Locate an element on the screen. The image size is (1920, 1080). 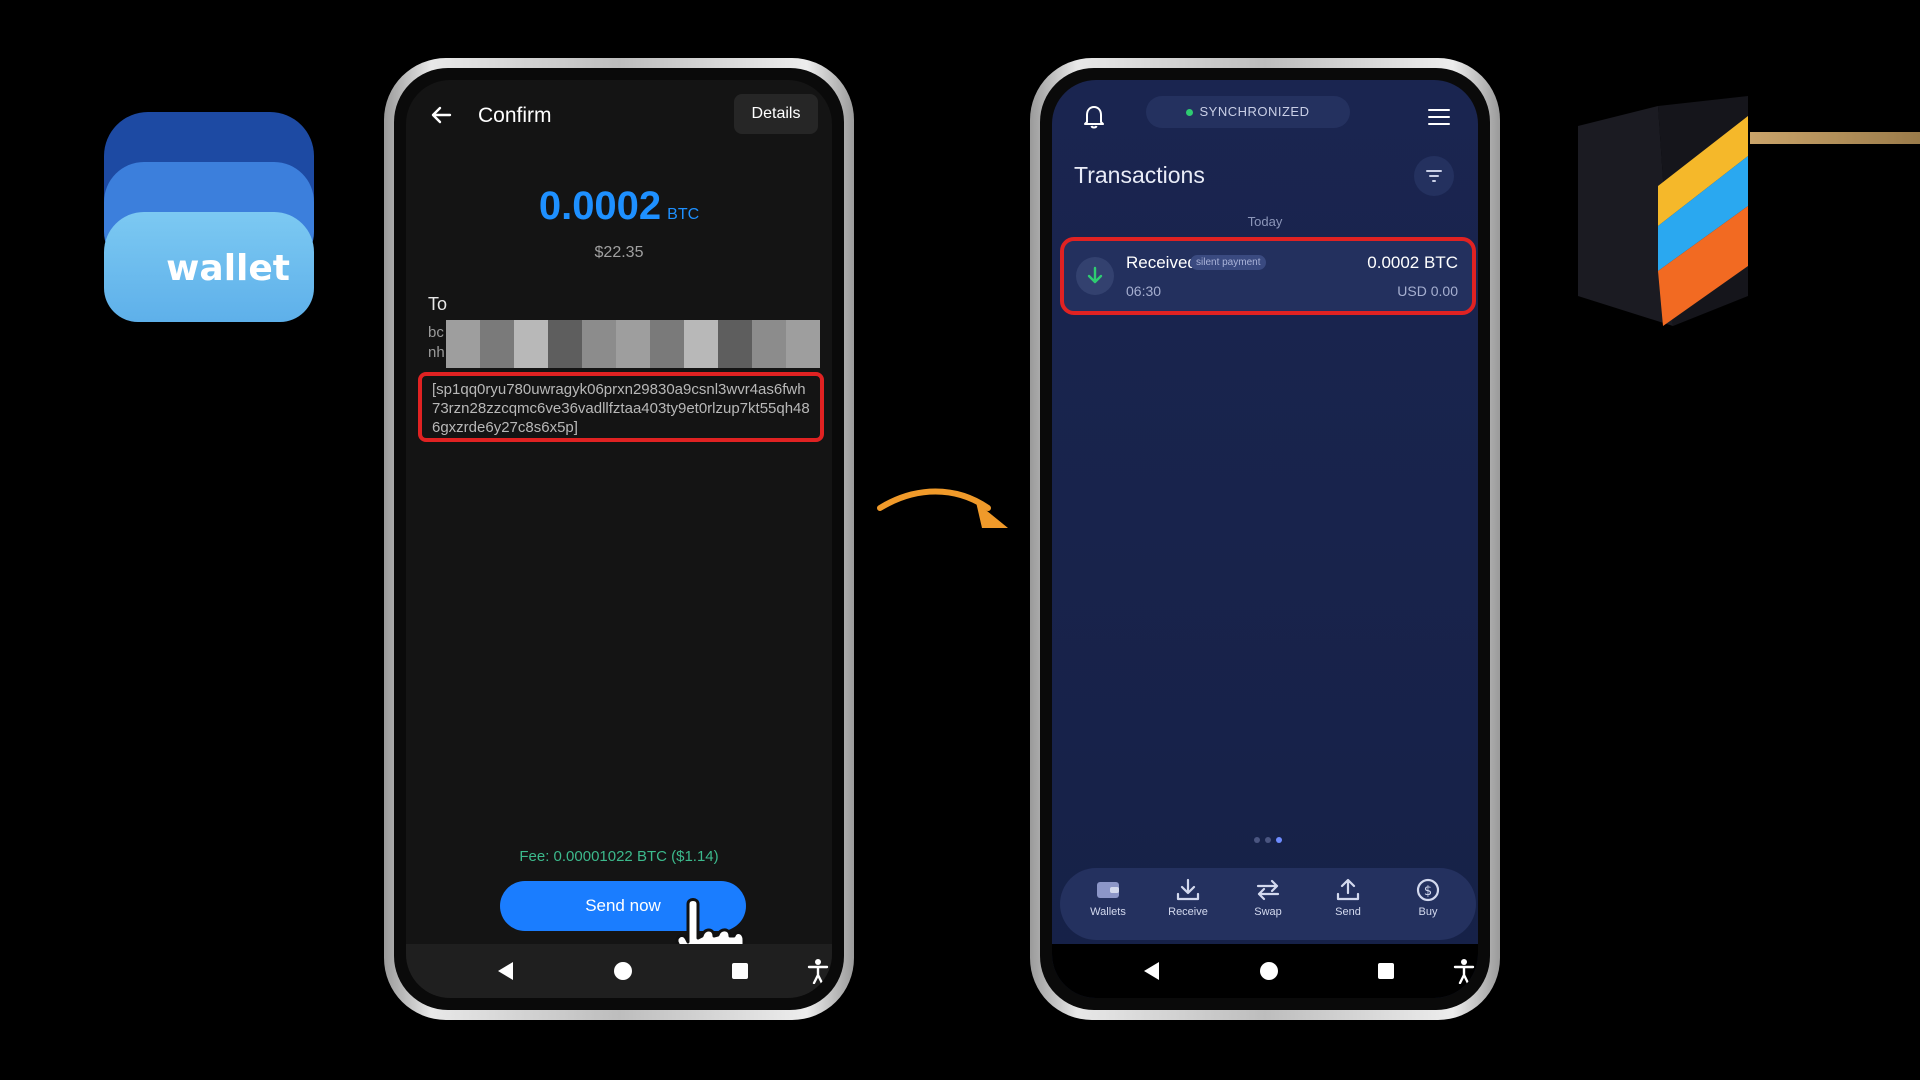
date-group-label: Today is located at coordinates (1265, 221).